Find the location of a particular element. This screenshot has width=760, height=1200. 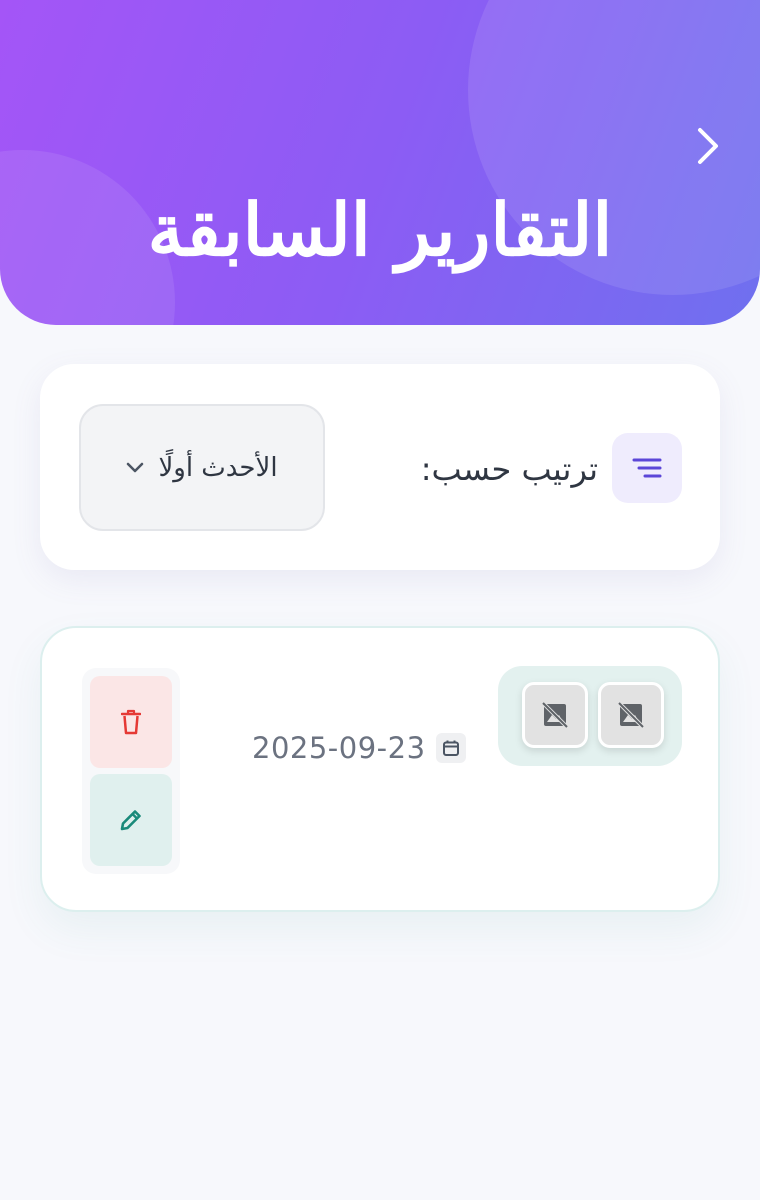

chevron-right-icon is located at coordinates (708, 146).